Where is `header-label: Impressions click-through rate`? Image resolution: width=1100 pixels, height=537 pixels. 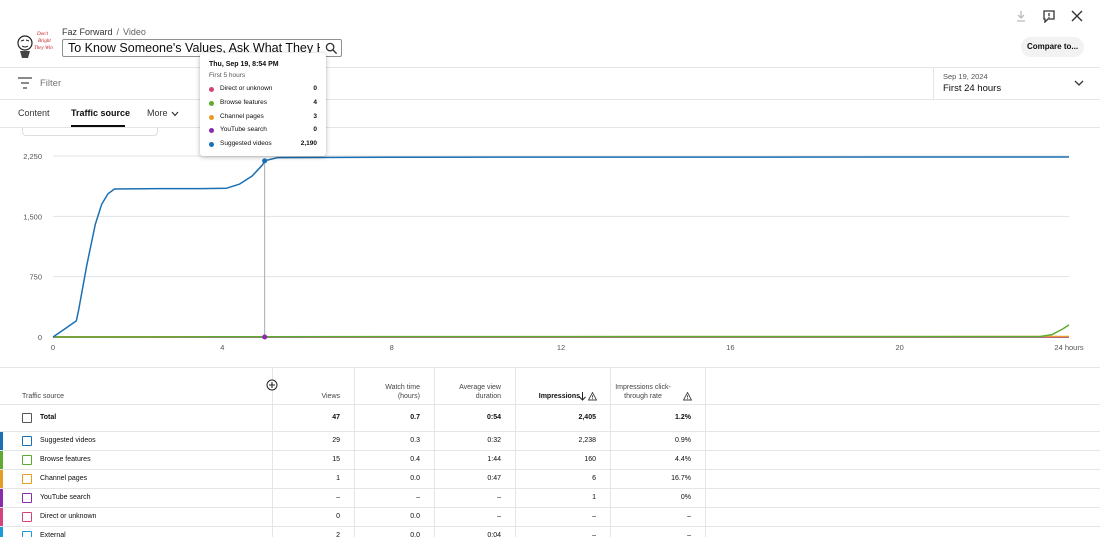
header-label: Impressions click-through rate is located at coordinates (643, 392).